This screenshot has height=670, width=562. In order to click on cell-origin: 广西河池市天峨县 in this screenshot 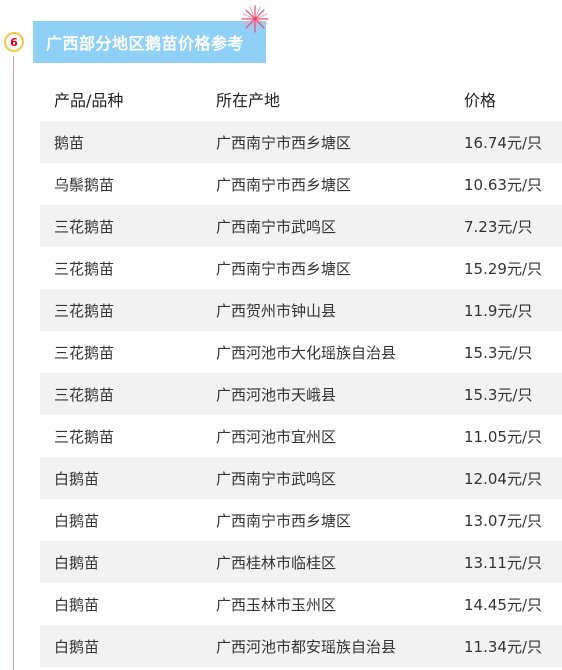, I will do `click(340, 394)`.